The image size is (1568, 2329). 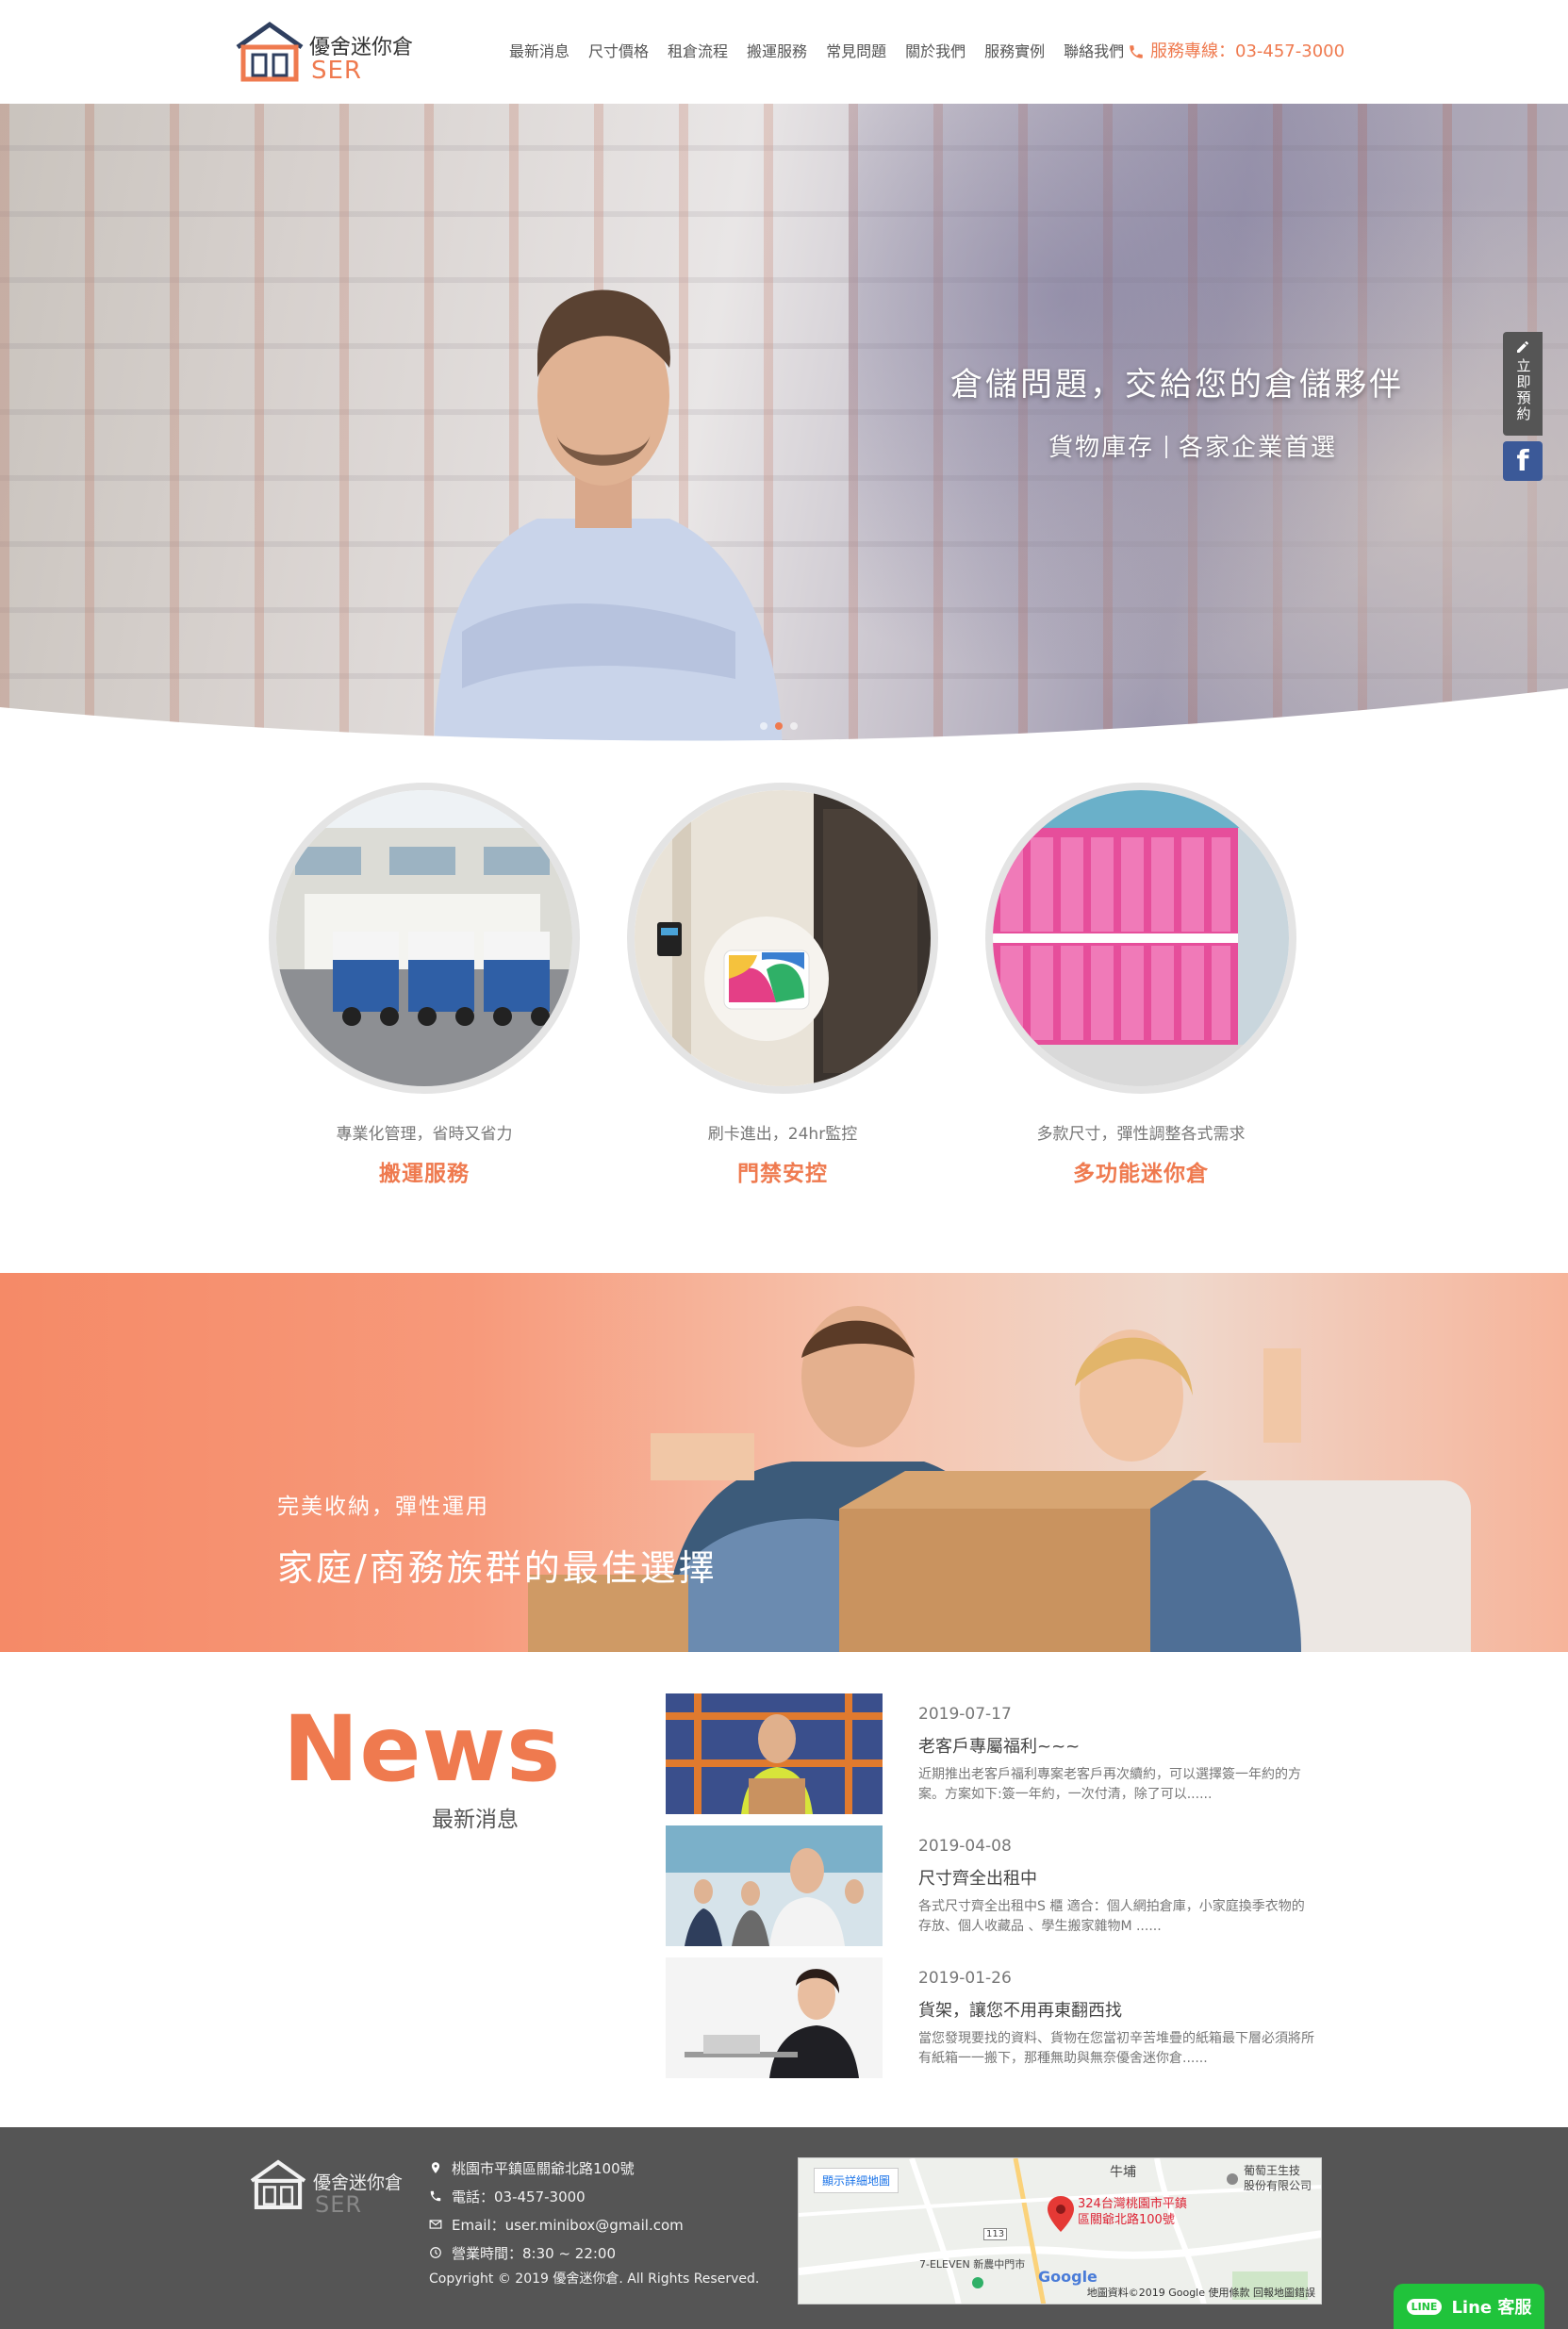 I want to click on service-phone-text: 服務專線：03-457-3000, so click(x=1247, y=51).